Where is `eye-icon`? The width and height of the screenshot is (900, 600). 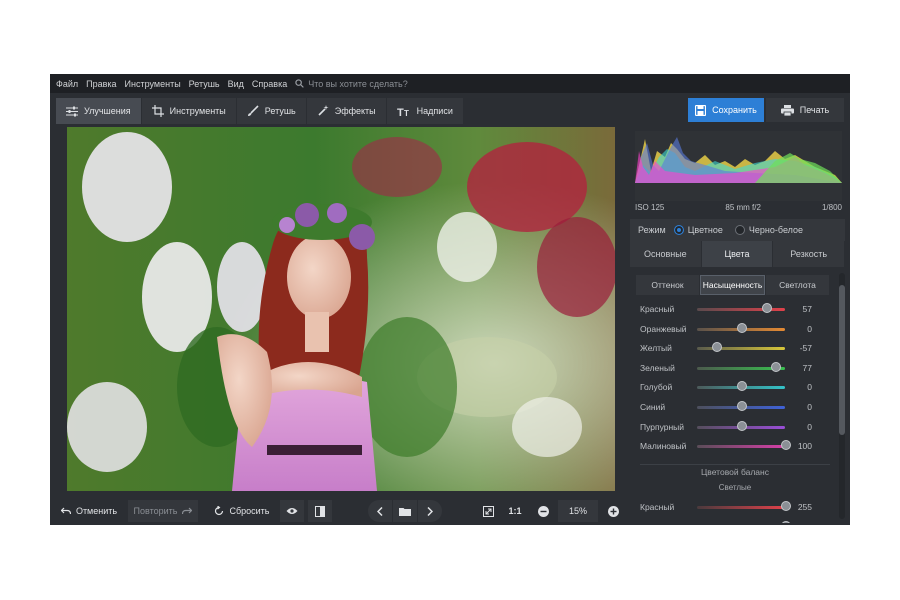
eye-icon is located at coordinates (292, 511).